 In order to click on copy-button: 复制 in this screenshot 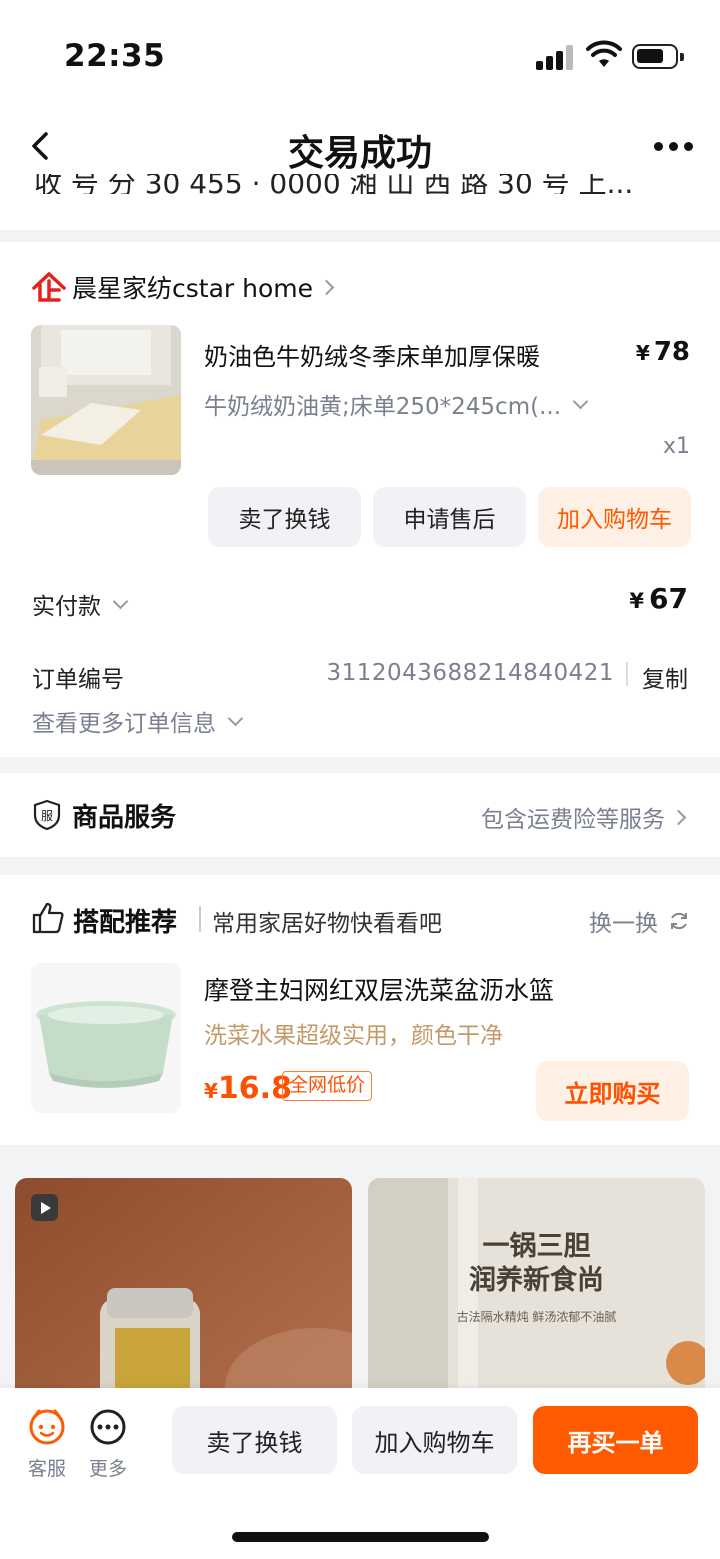, I will do `click(665, 677)`.